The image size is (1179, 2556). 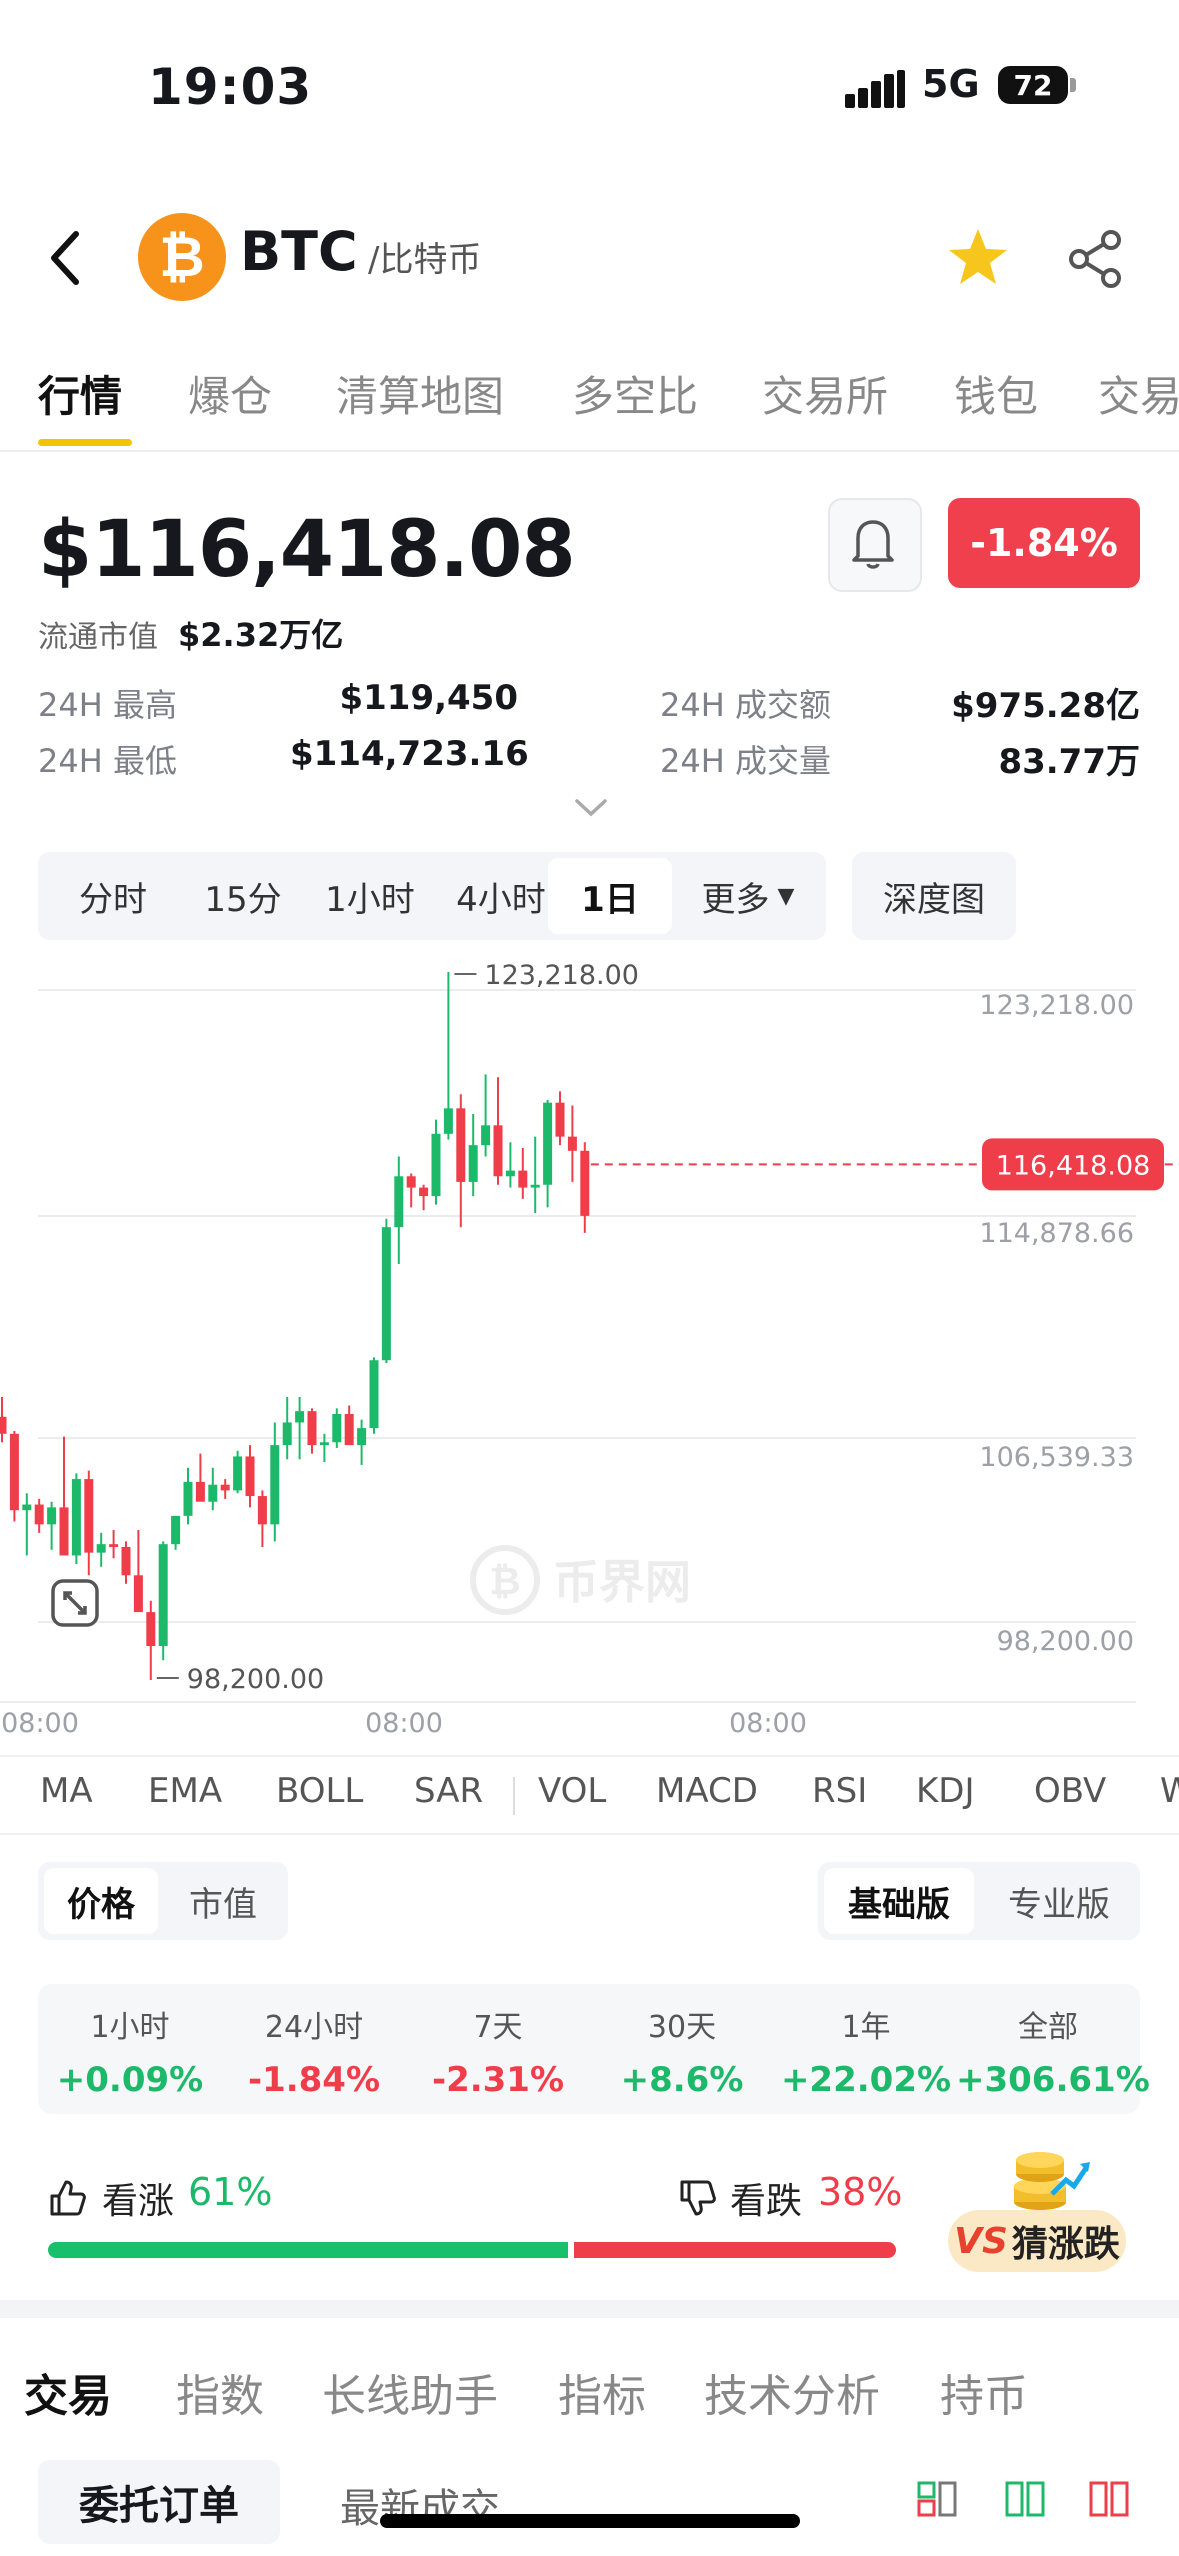 I want to click on guess-label: 猜涨跌, so click(x=1065, y=2244).